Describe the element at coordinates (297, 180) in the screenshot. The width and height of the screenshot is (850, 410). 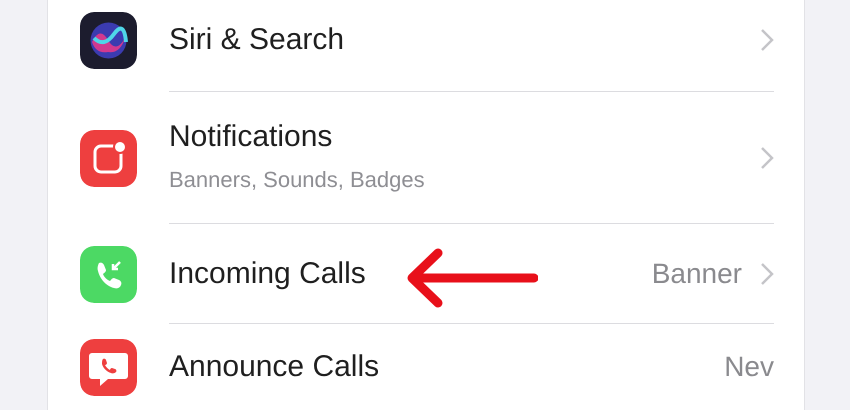
I see `setting-subtitle: Banners, Sounds, Badges` at that location.